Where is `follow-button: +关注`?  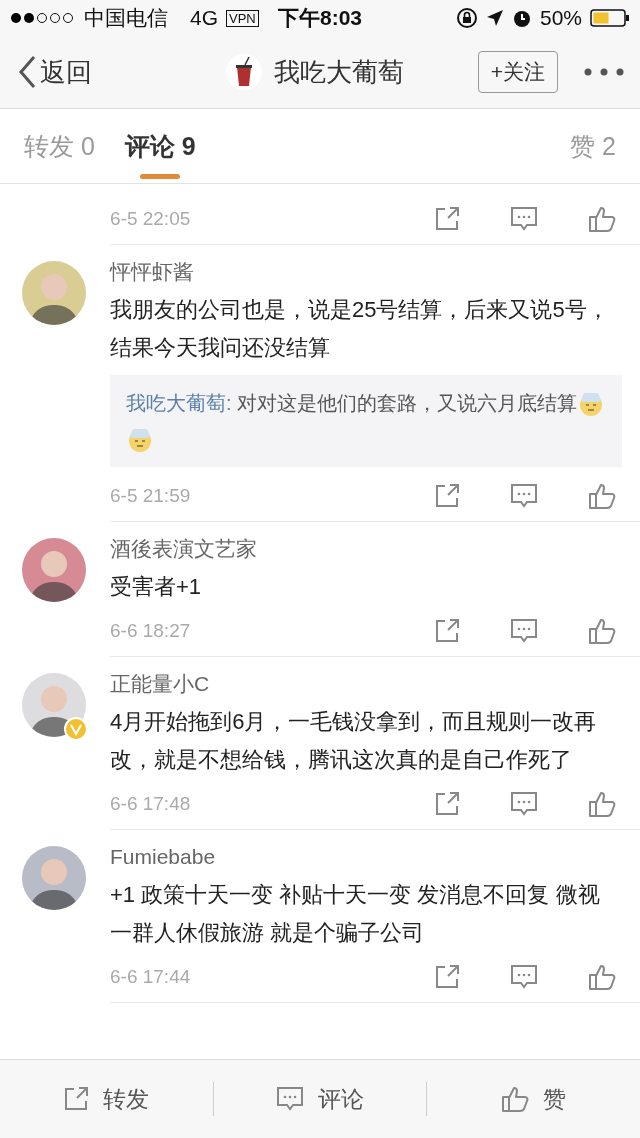
follow-button: +关注 is located at coordinates (517, 72).